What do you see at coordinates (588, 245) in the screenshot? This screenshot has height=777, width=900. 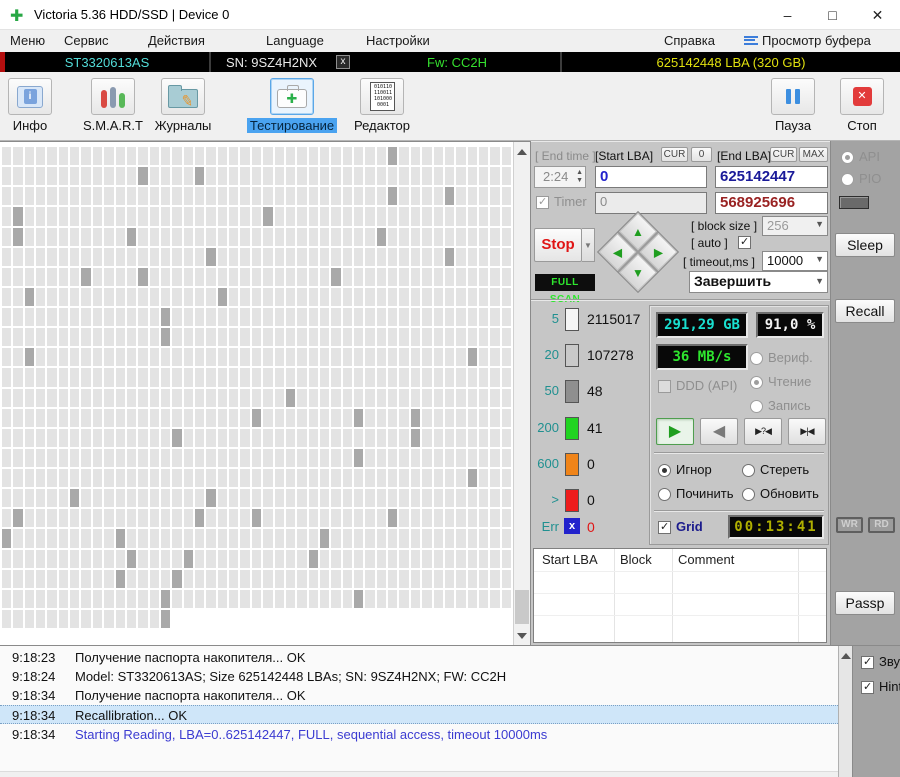 I see `scan-stop-dropdown: ▼` at bounding box center [588, 245].